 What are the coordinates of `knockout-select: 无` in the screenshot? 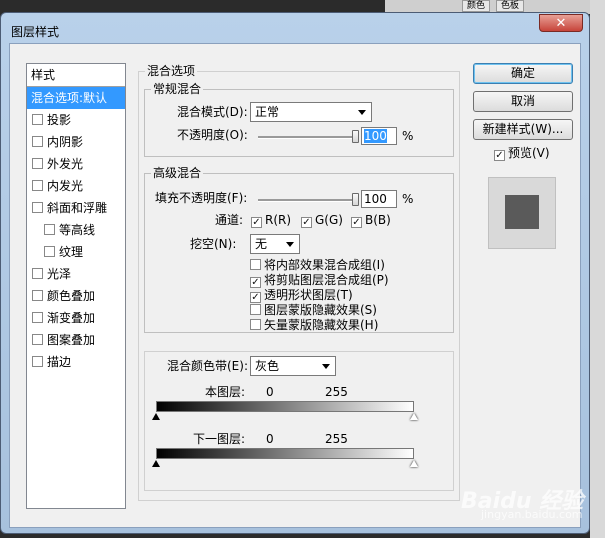 It's located at (275, 244).